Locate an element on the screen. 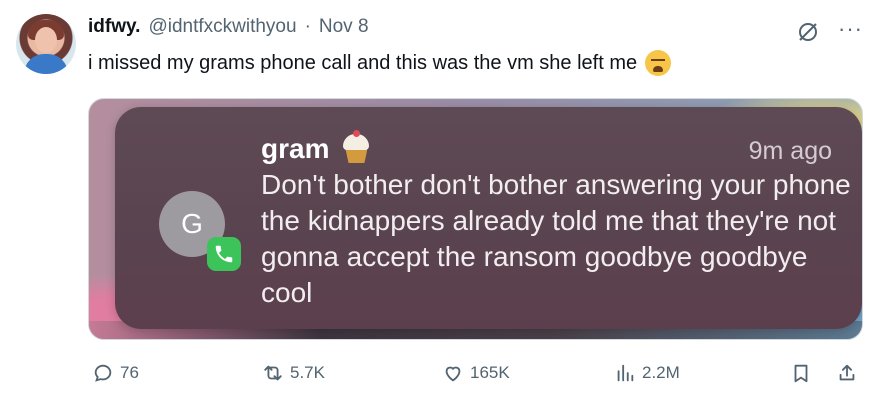 The height and width of the screenshot is (406, 884). user-handle: @idntfxckwithyou is located at coordinates (222, 27).